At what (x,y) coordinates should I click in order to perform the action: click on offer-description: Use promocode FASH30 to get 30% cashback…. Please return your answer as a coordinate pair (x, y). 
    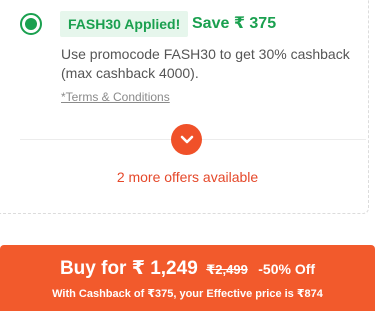
    Looking at the image, I should click on (205, 63).